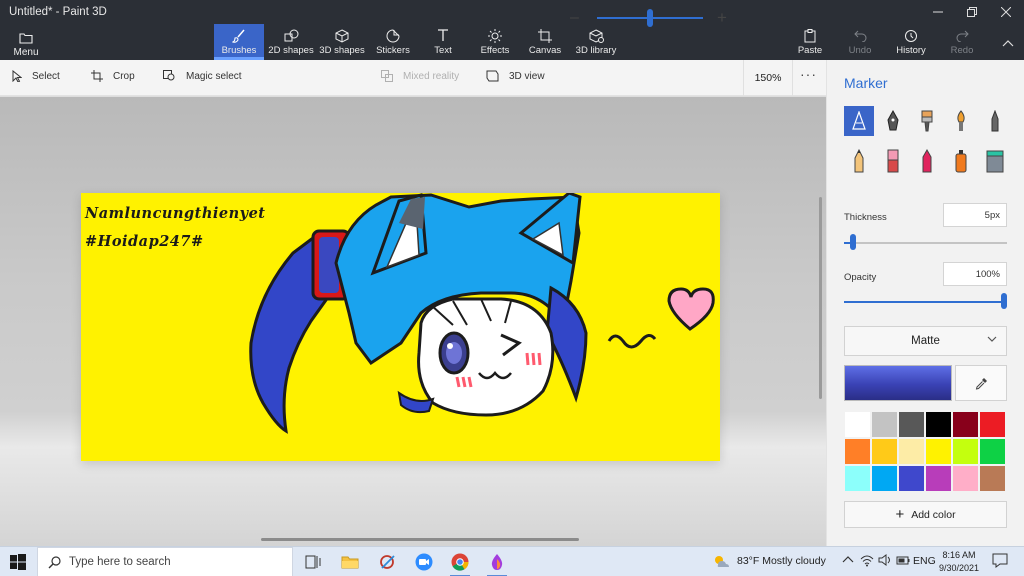 The width and height of the screenshot is (1024, 576). I want to click on tab-text: Text, so click(443, 42).